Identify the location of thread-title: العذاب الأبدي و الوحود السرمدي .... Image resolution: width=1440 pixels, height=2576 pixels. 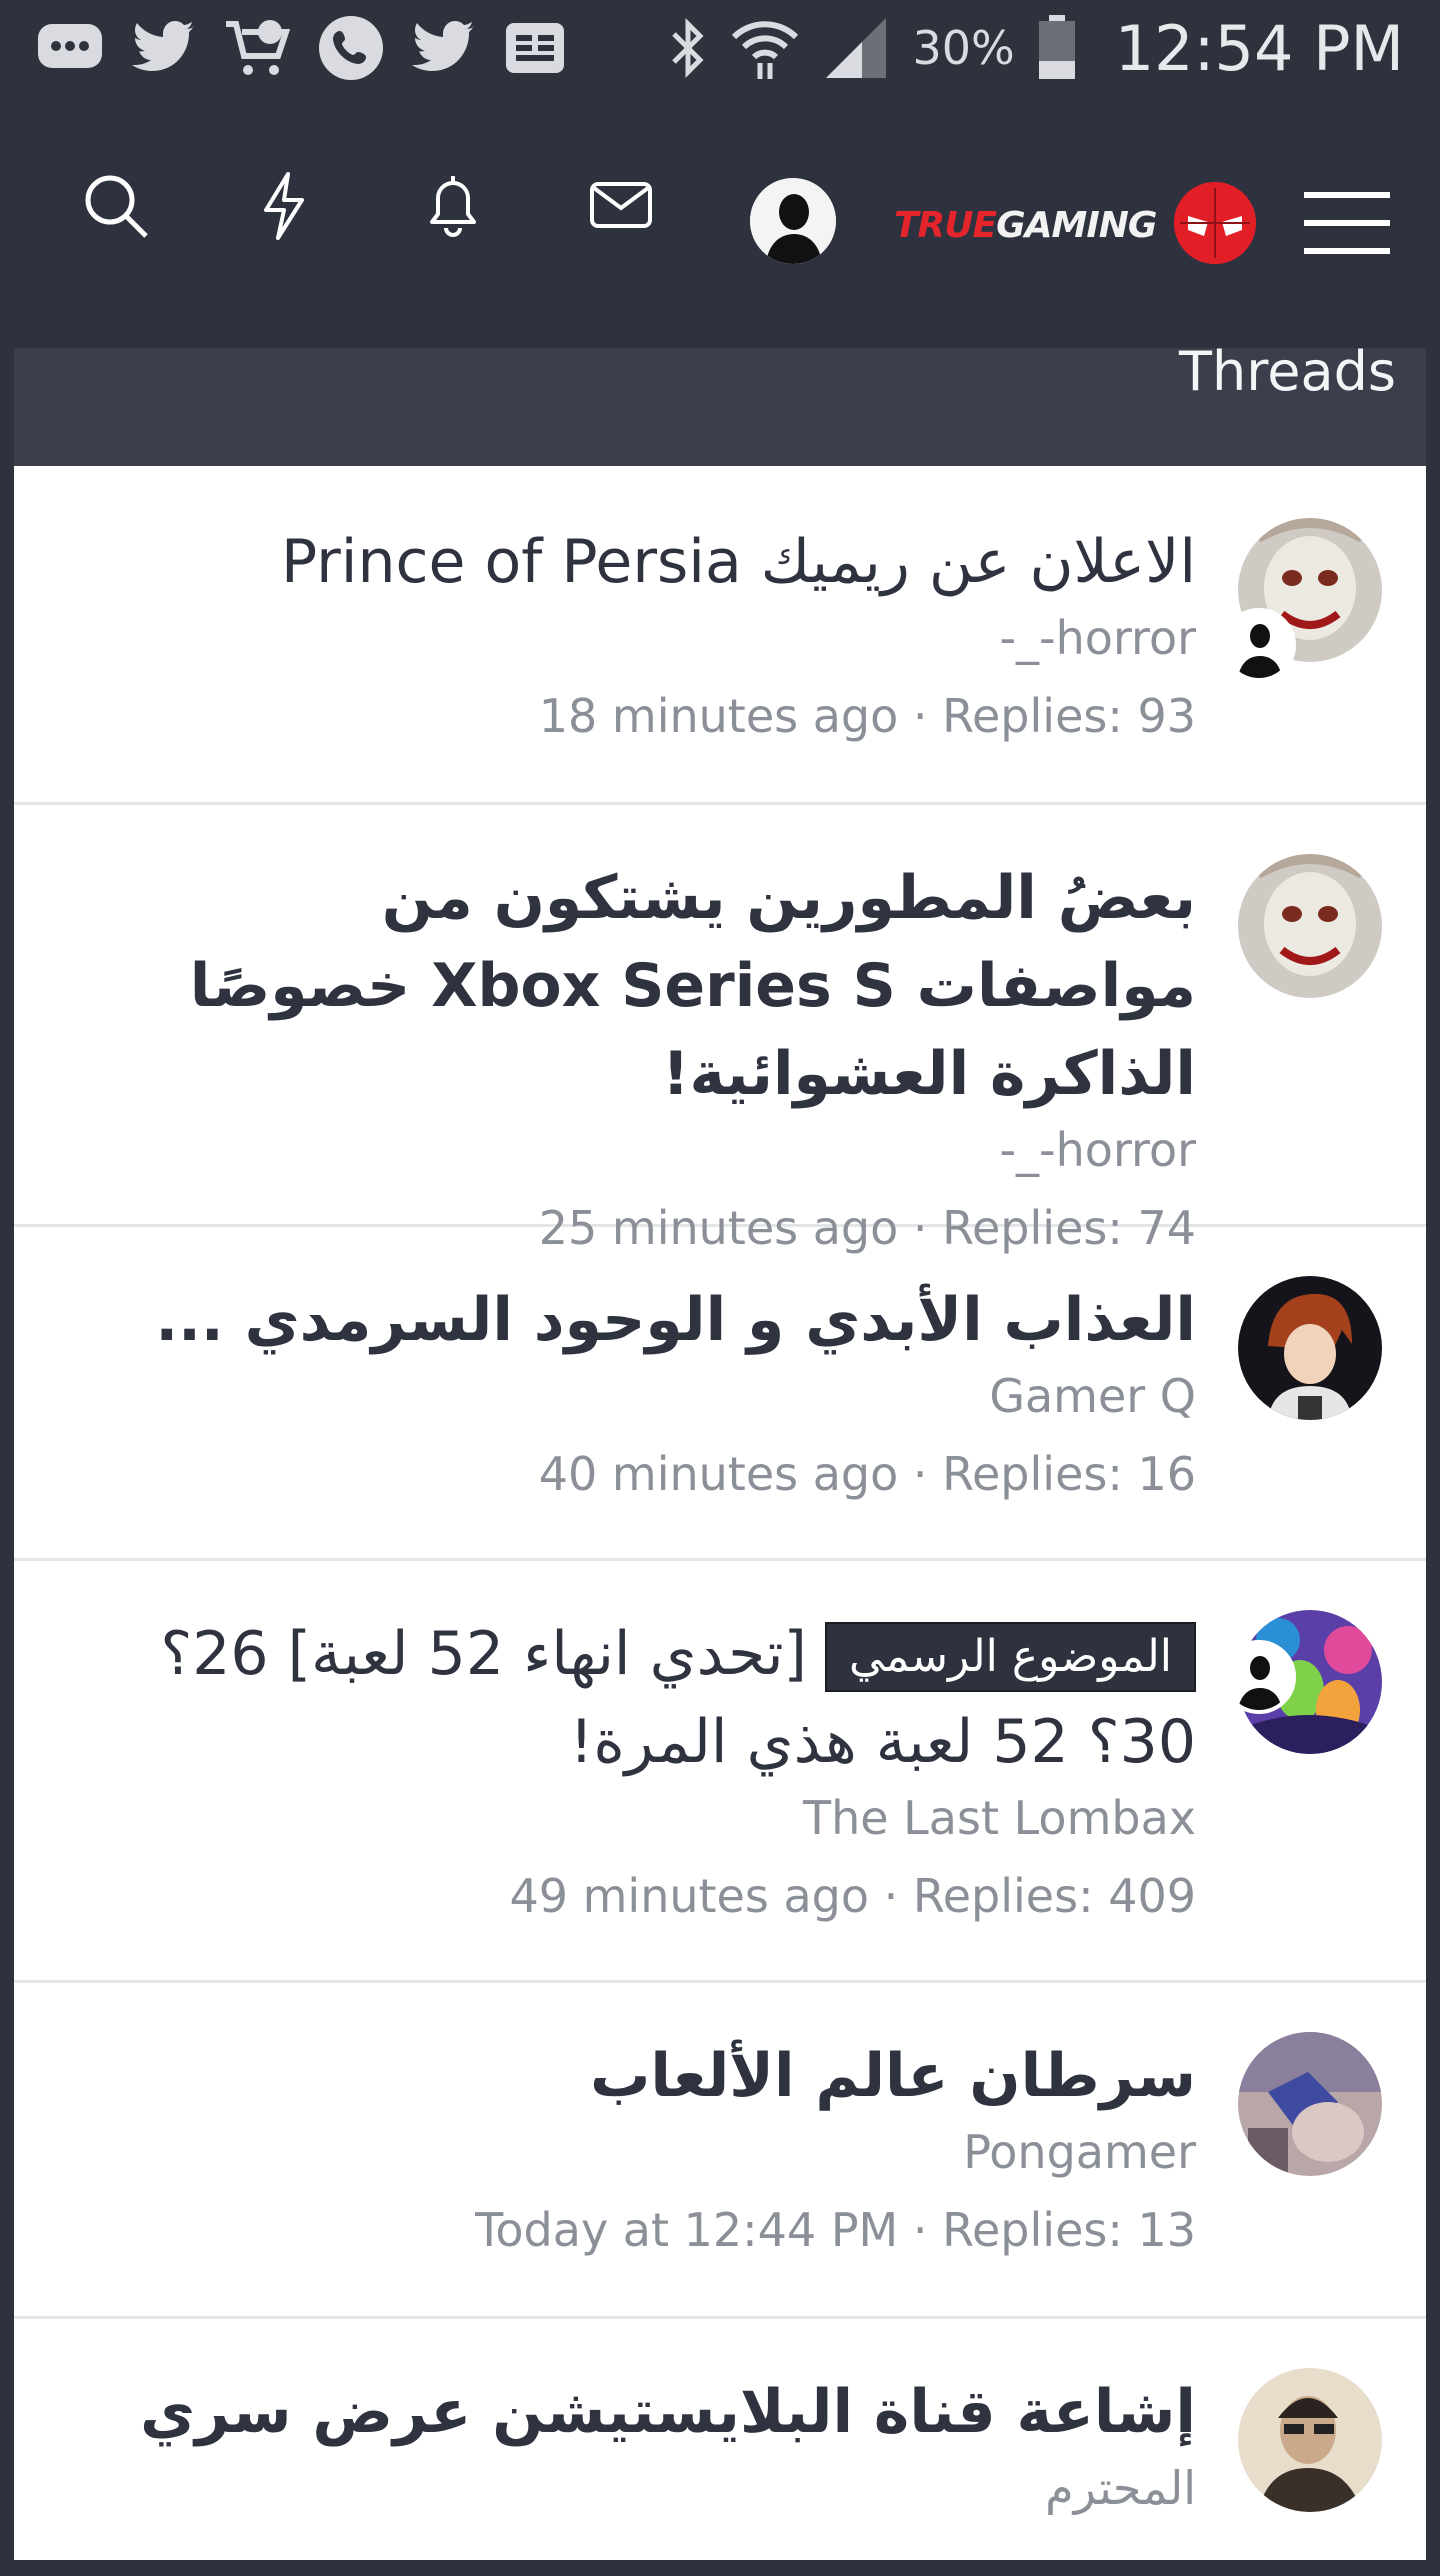
(660, 1320).